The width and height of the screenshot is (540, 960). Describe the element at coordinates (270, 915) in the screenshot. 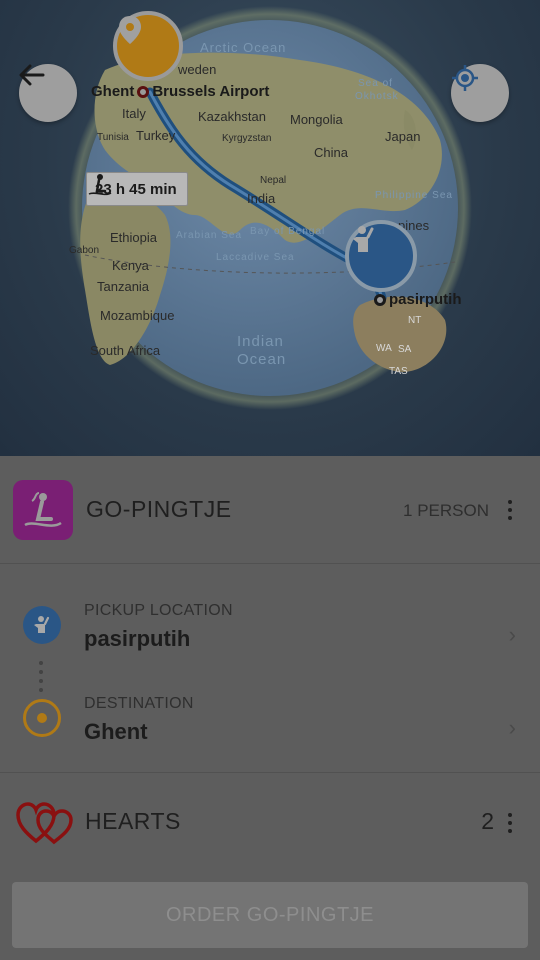

I see `order-button: ORDER GO-PINGTJE` at that location.